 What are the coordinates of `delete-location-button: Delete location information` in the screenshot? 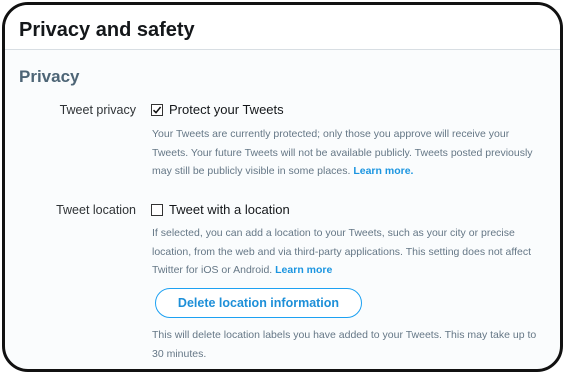 It's located at (258, 303).